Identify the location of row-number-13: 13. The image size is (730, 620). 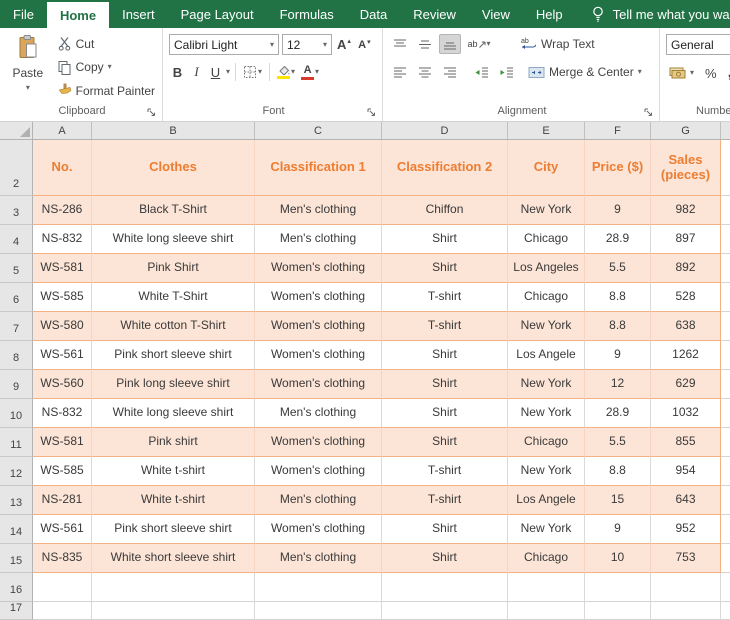
(16, 500).